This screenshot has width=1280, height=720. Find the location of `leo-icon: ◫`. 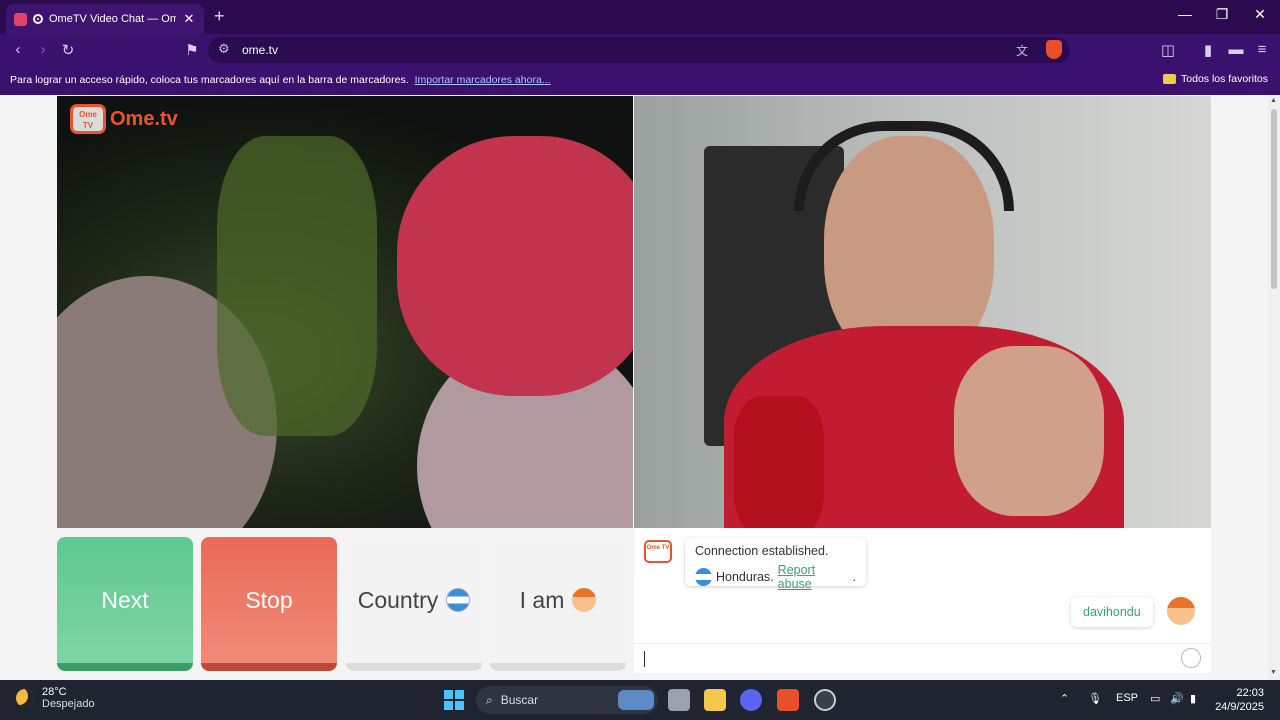

leo-icon: ◫ is located at coordinates (1168, 50).